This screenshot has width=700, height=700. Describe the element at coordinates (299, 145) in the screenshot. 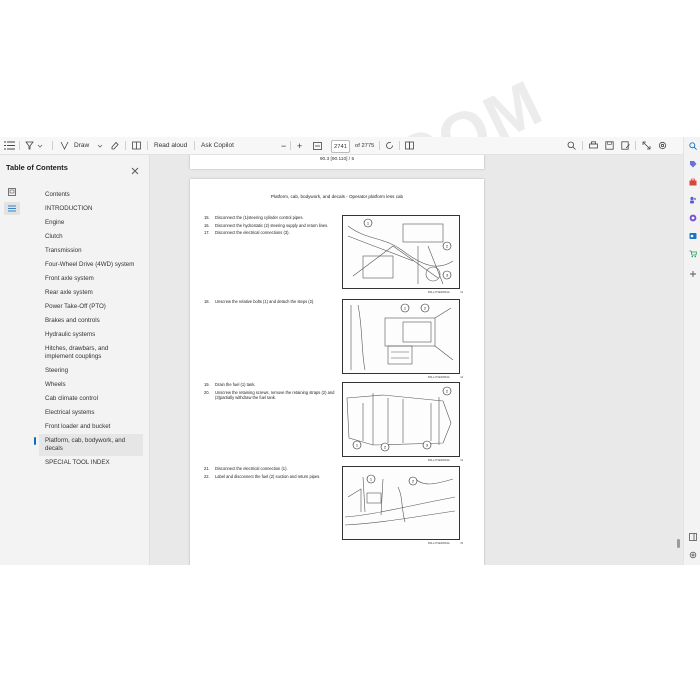

I see `zoom-in-button: +` at that location.